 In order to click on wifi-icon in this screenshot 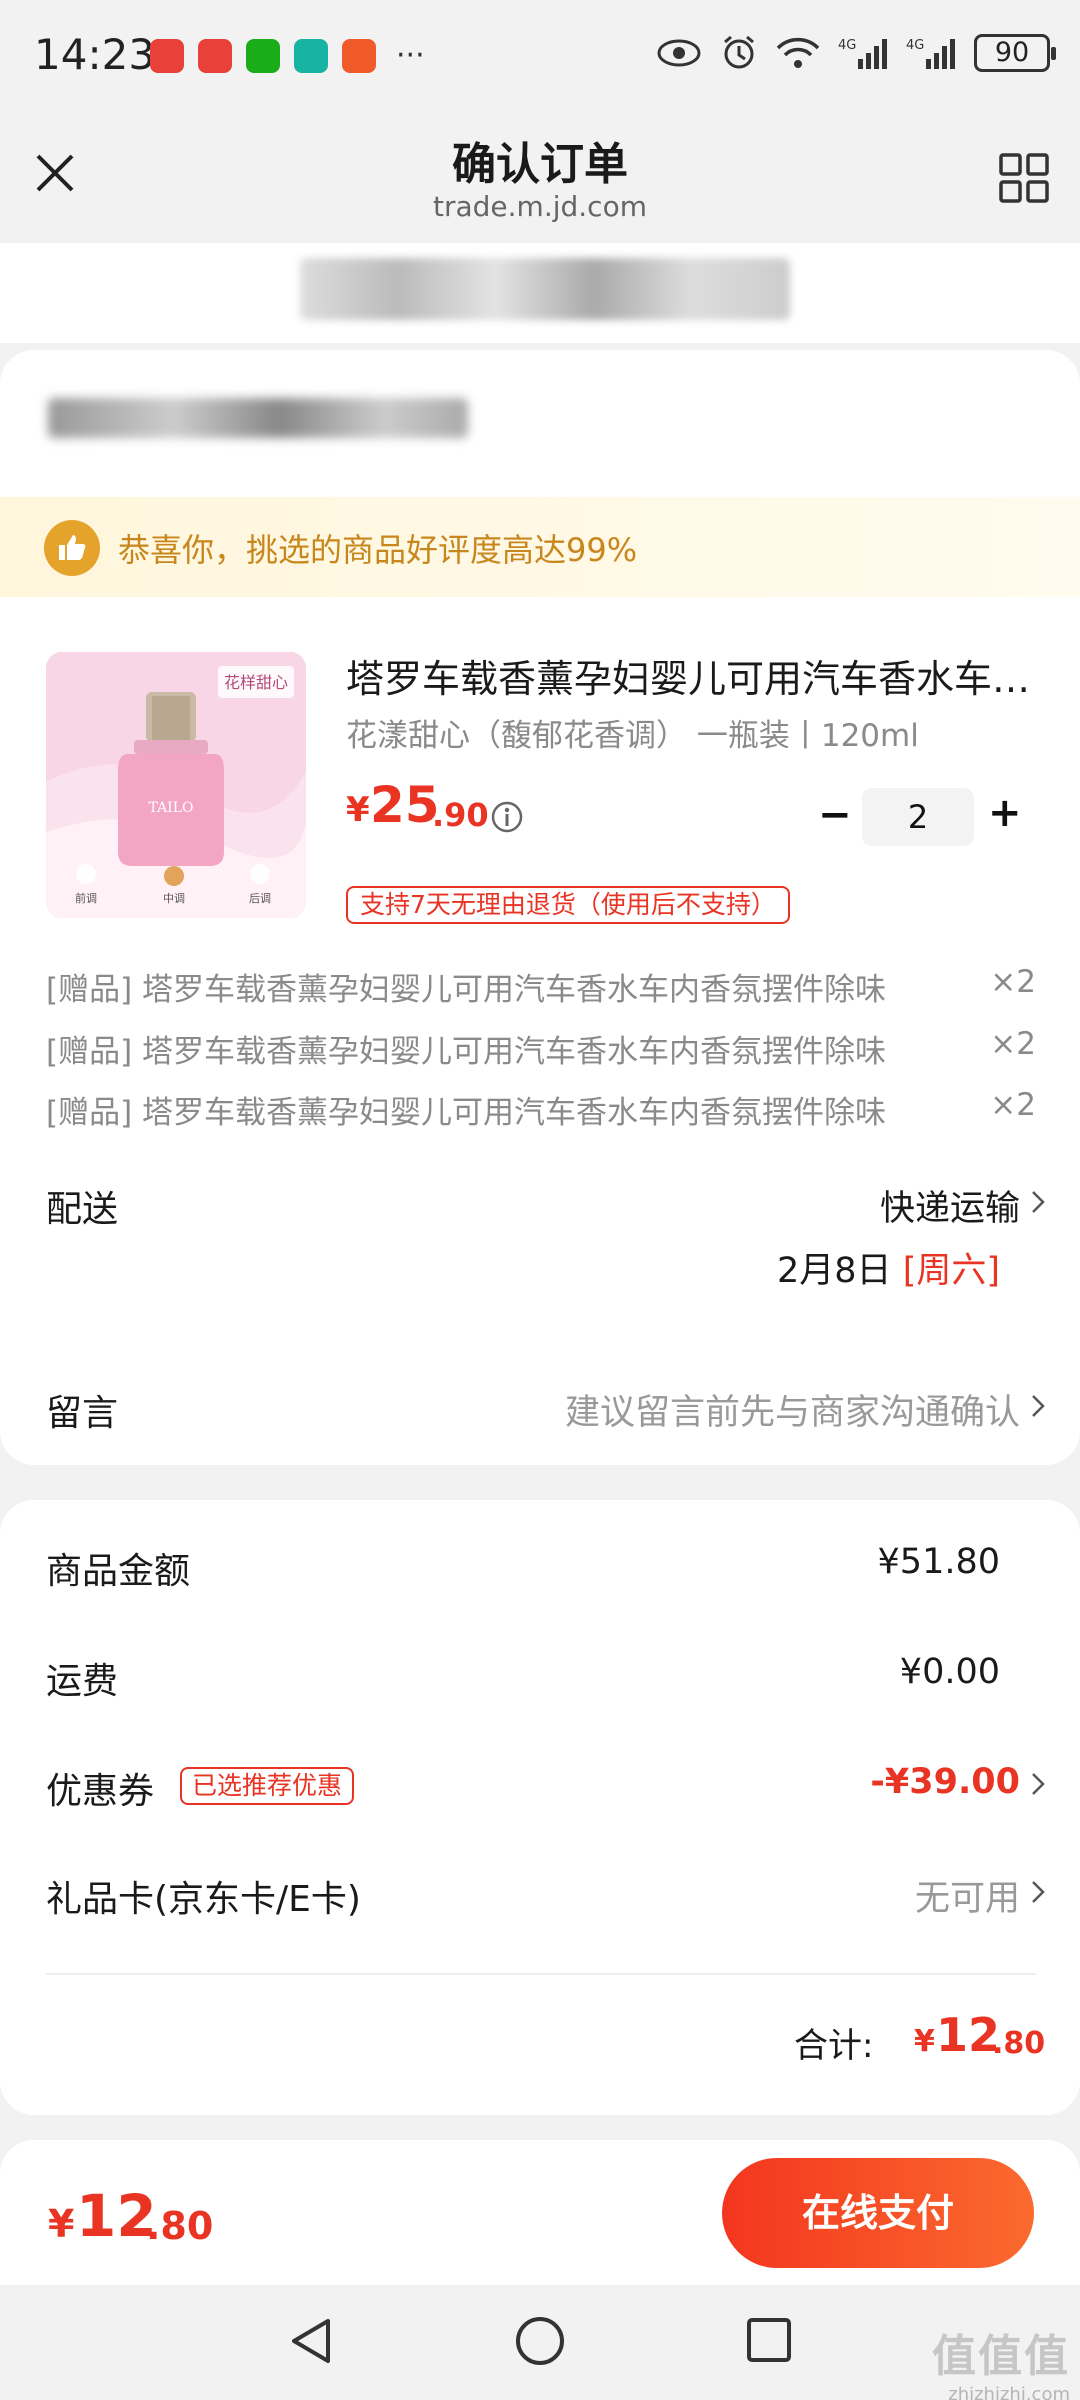, I will do `click(798, 52)`.